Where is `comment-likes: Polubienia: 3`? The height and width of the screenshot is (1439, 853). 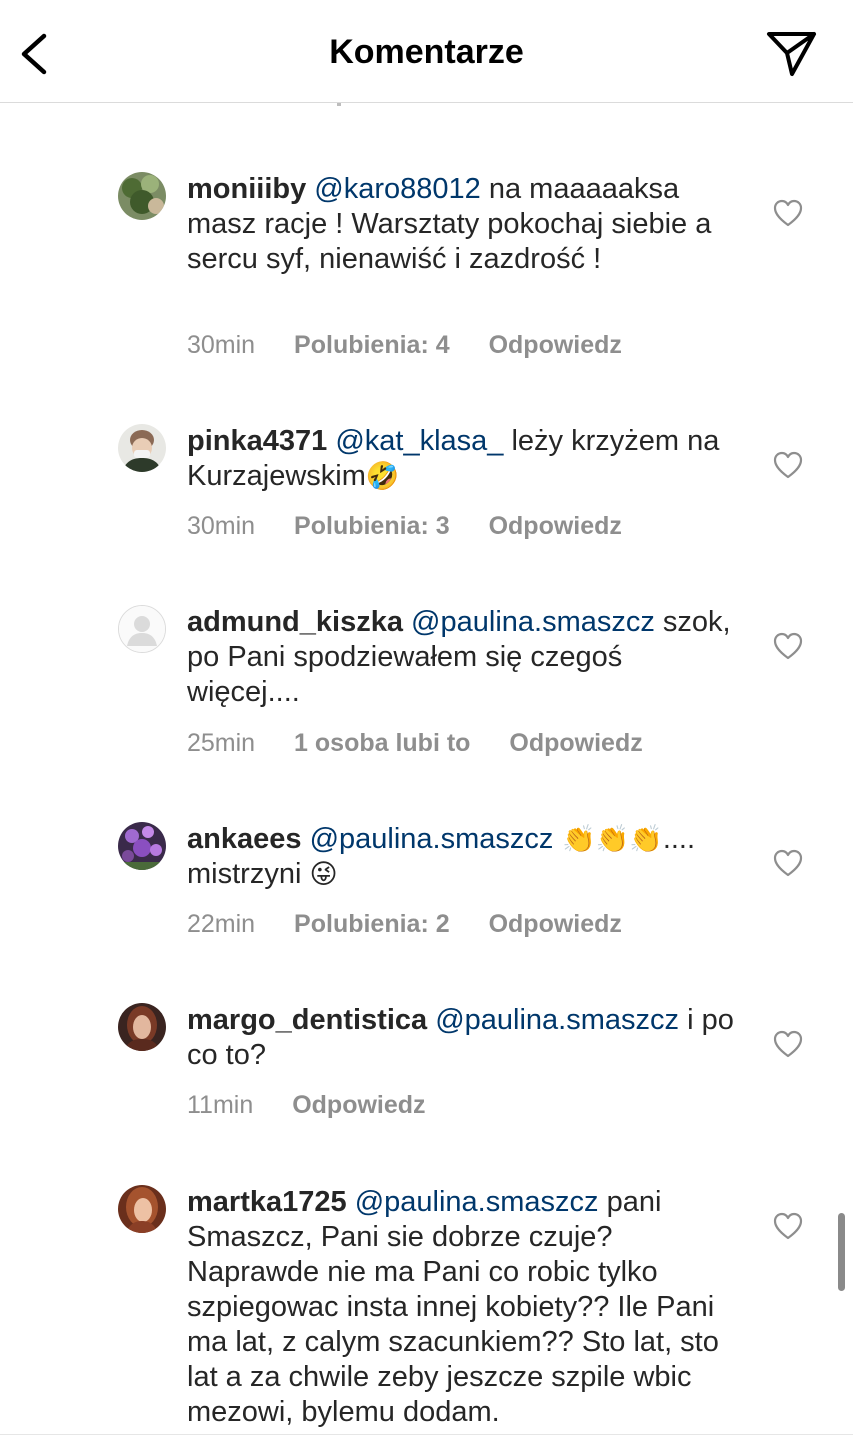
comment-likes: Polubienia: 3 is located at coordinates (372, 526).